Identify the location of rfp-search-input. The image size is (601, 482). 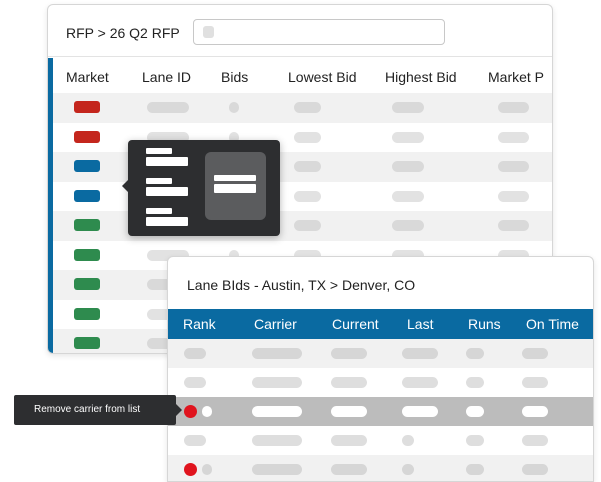
(319, 32).